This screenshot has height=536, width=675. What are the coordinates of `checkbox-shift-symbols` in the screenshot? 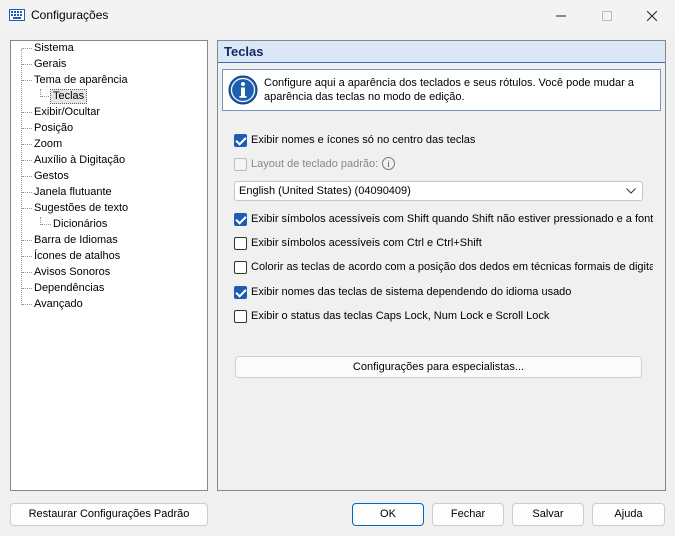 It's located at (240, 219).